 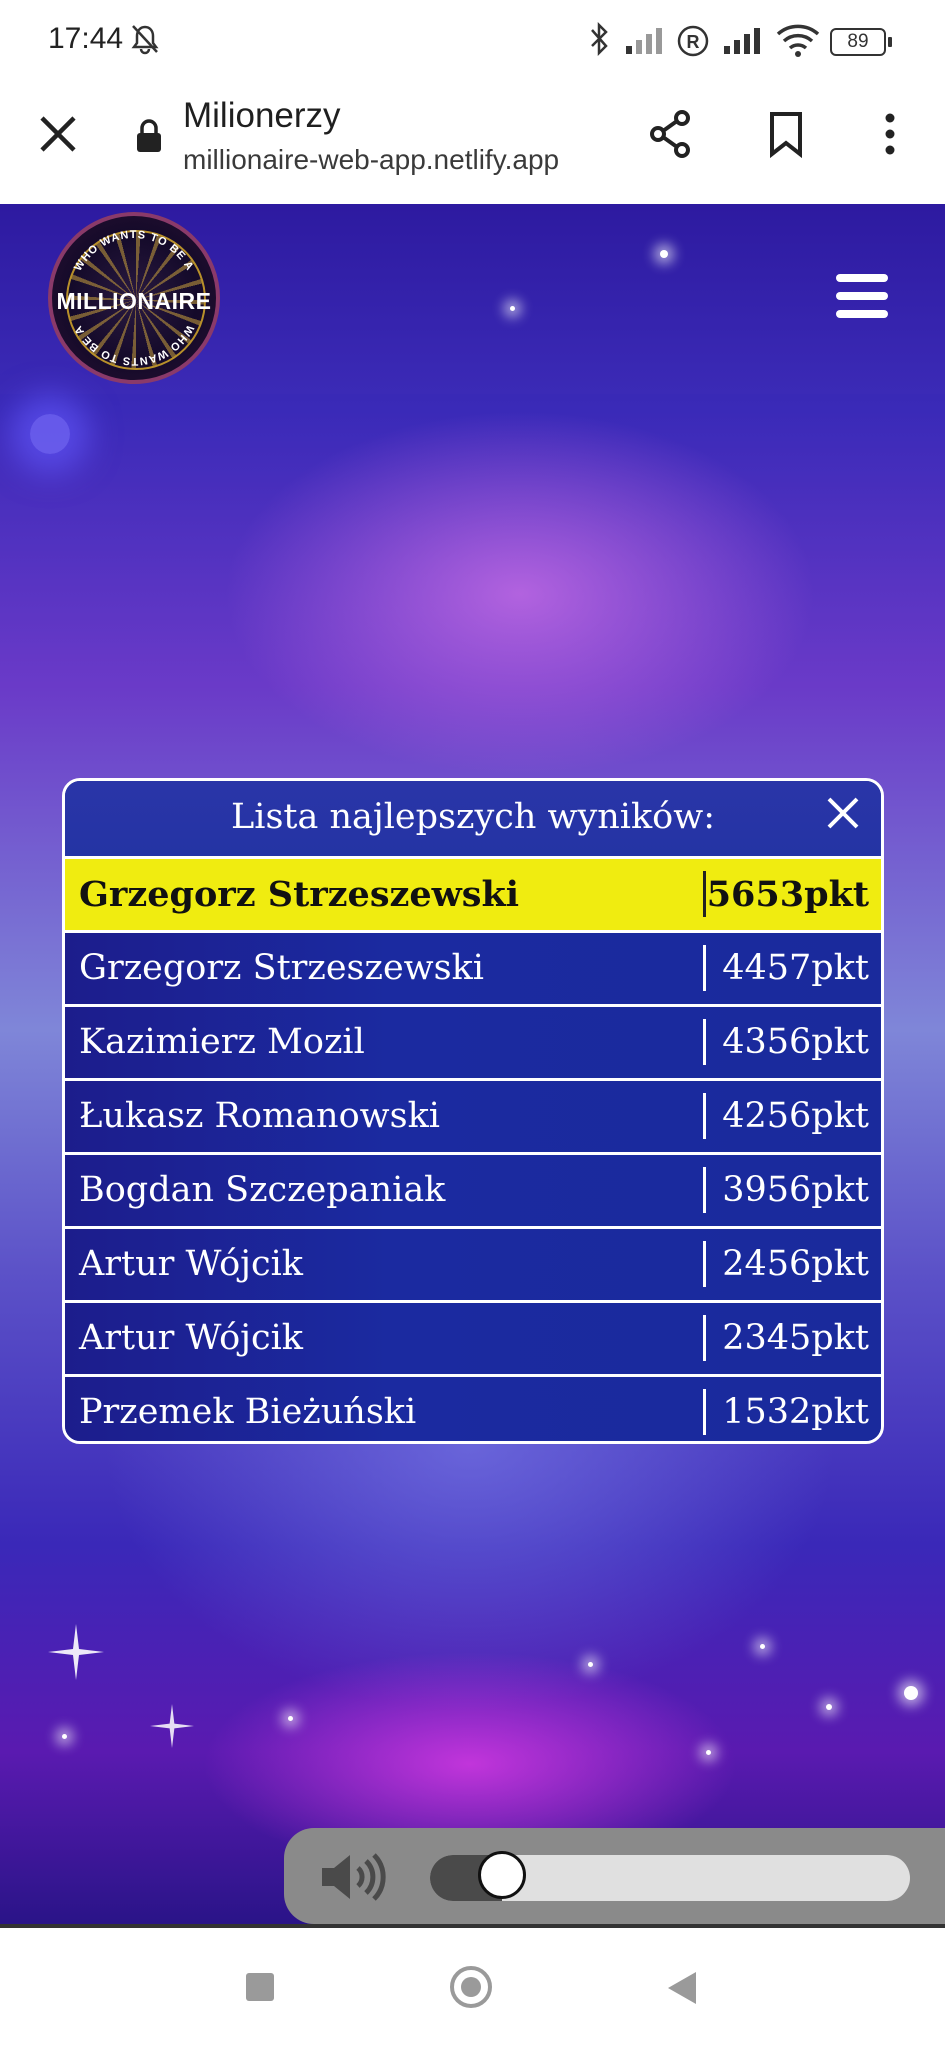 What do you see at coordinates (682, 1988) in the screenshot?
I see `back-triangle-icon` at bounding box center [682, 1988].